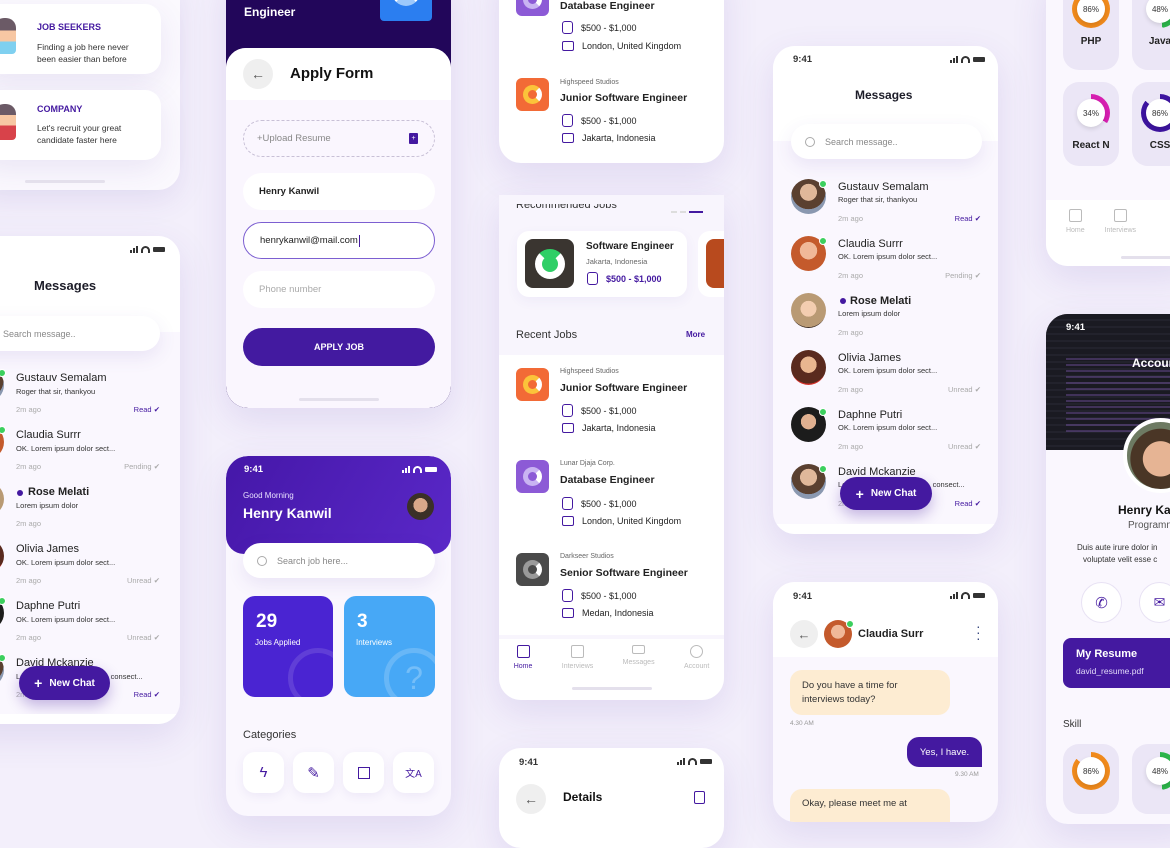  I want to click on company-logo, so click(406, 10).